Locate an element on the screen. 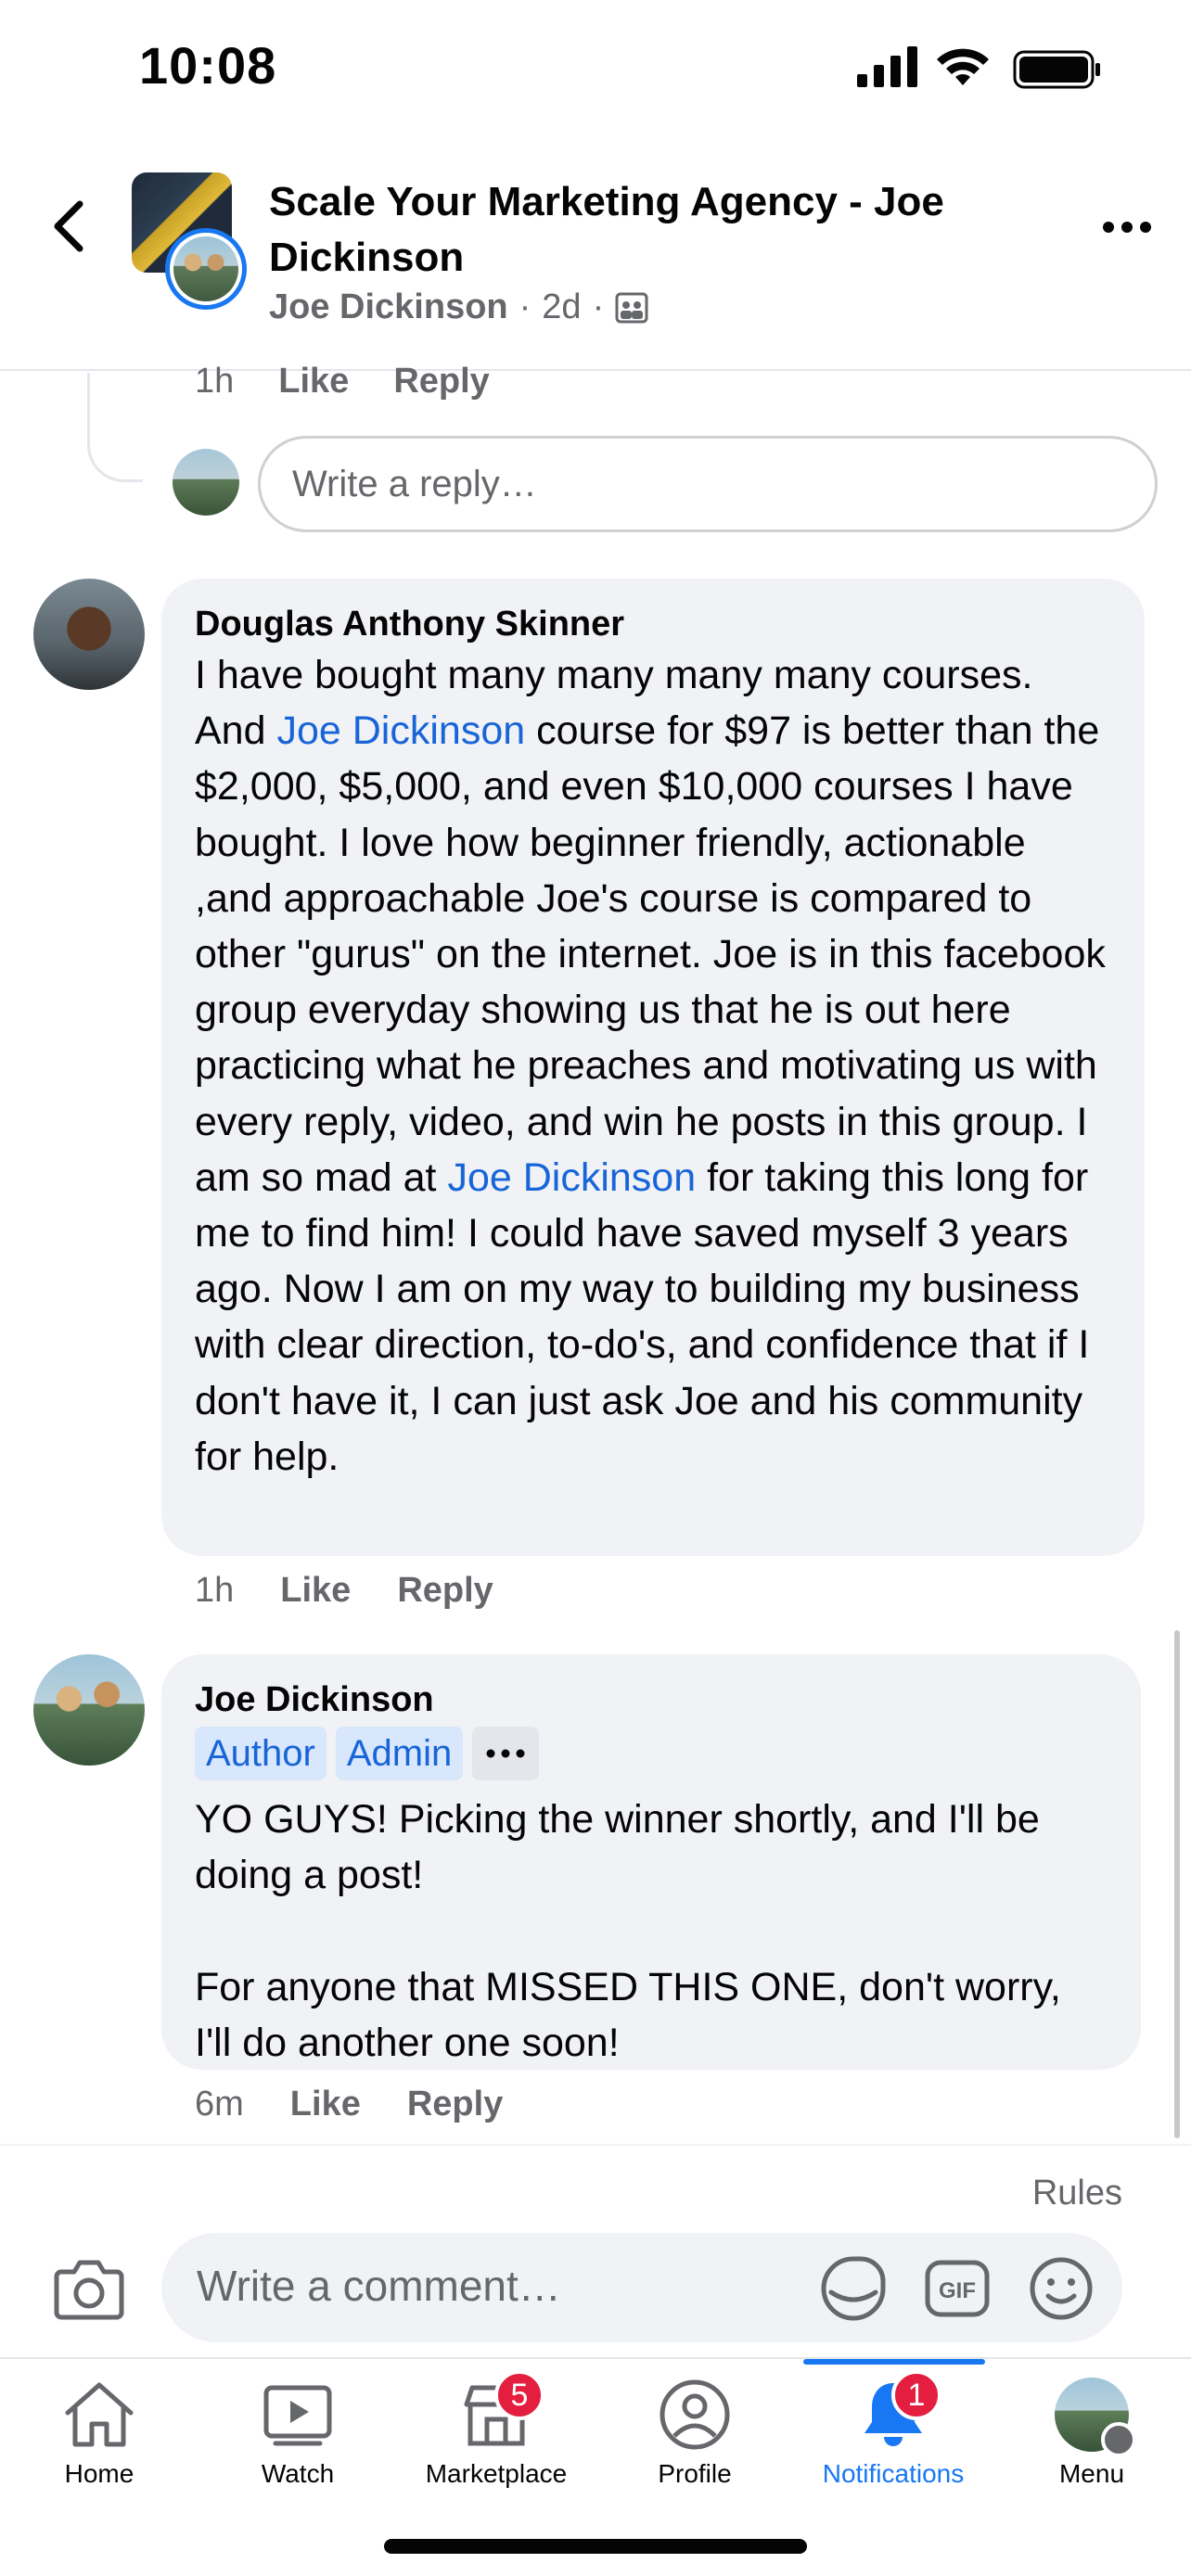  admin-badge: Admin is located at coordinates (399, 1753).